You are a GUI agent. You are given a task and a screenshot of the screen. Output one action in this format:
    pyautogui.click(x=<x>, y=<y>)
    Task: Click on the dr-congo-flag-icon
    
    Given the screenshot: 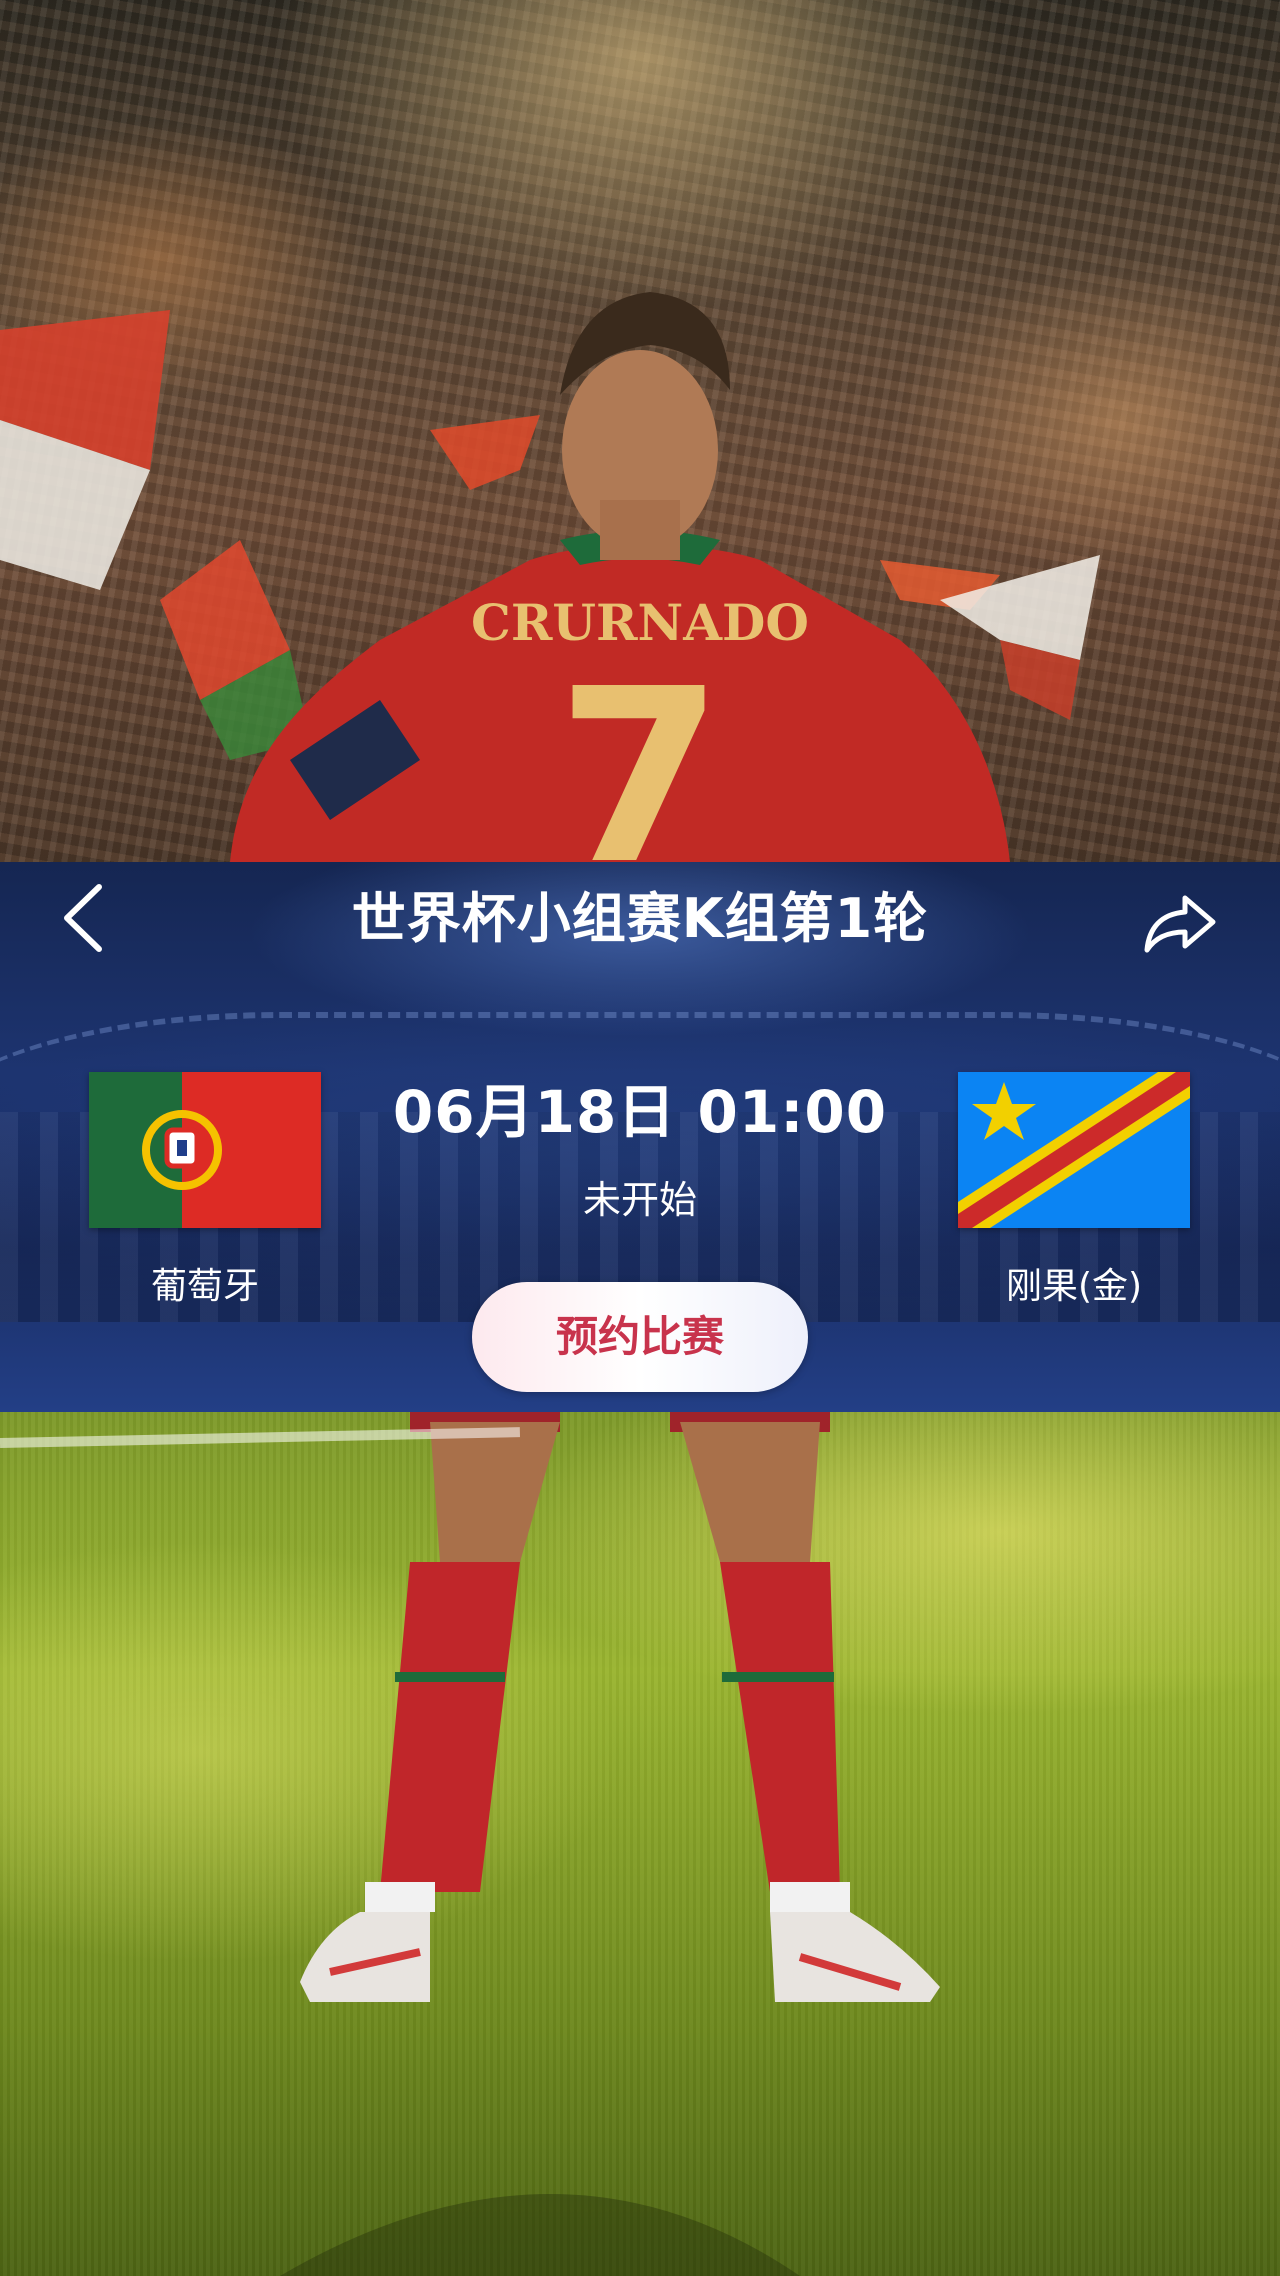 What is the action you would take?
    pyautogui.click(x=1074, y=1150)
    